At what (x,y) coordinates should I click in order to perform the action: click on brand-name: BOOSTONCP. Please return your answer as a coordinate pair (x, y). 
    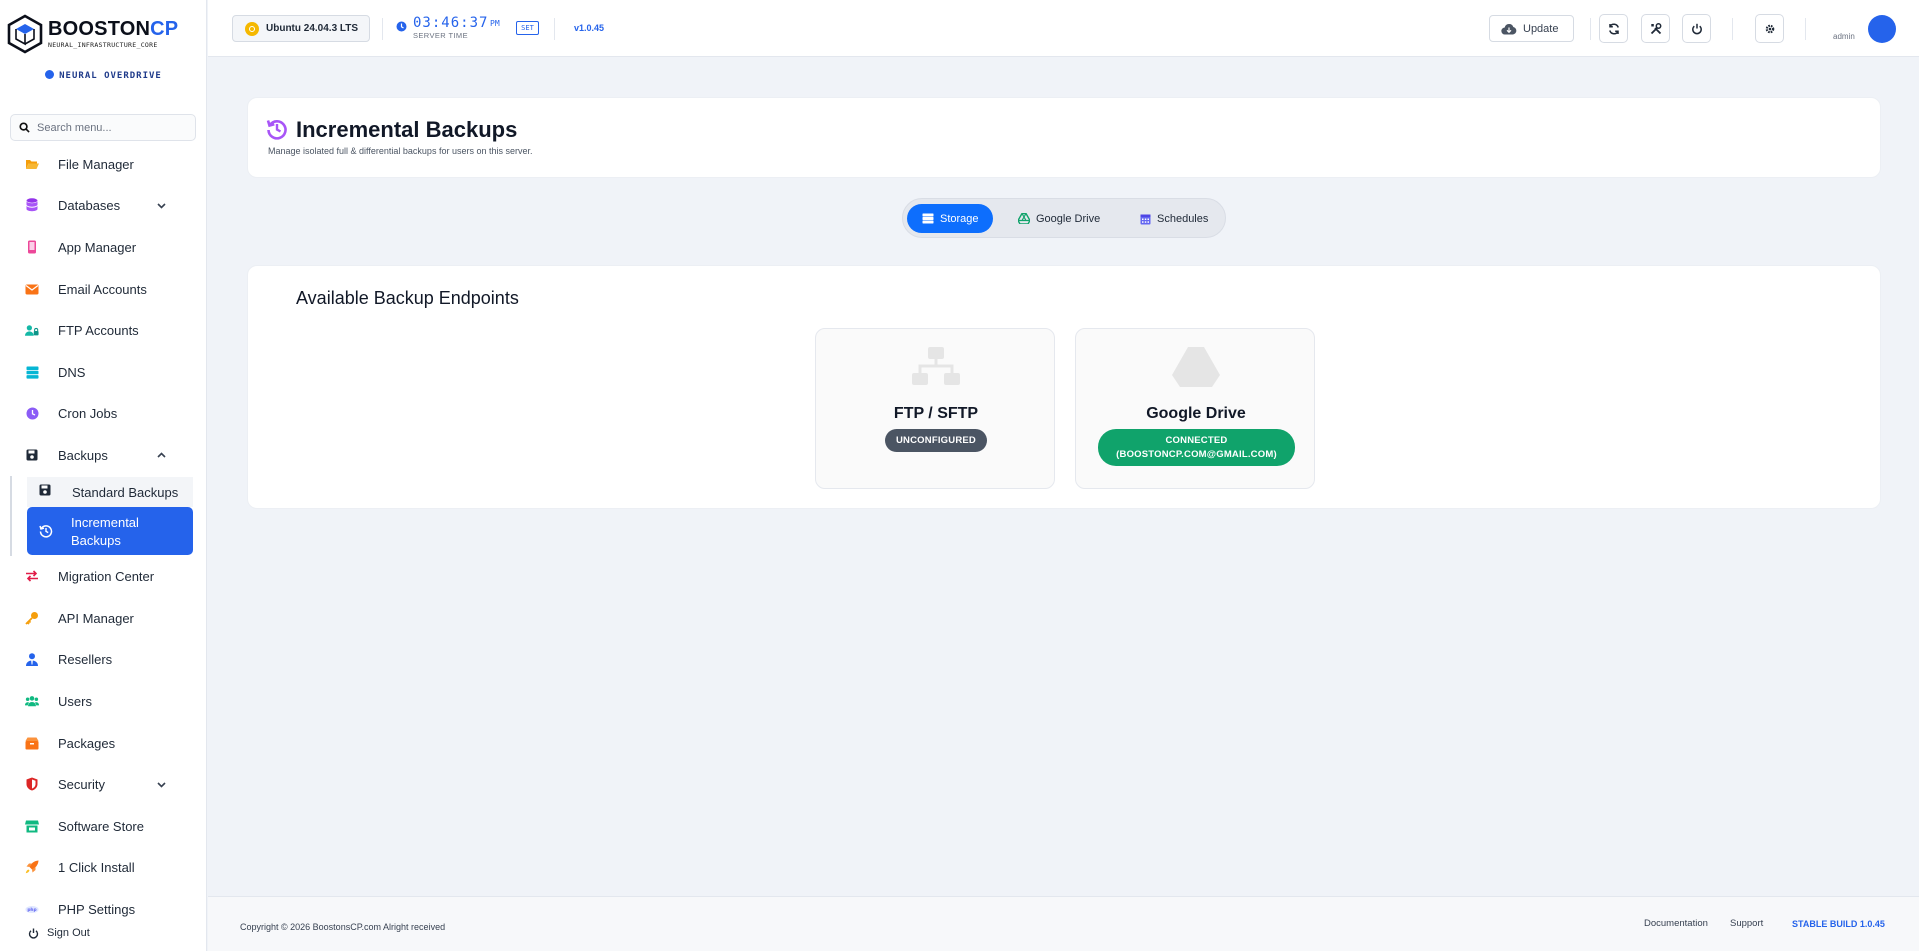
    Looking at the image, I should click on (113, 29).